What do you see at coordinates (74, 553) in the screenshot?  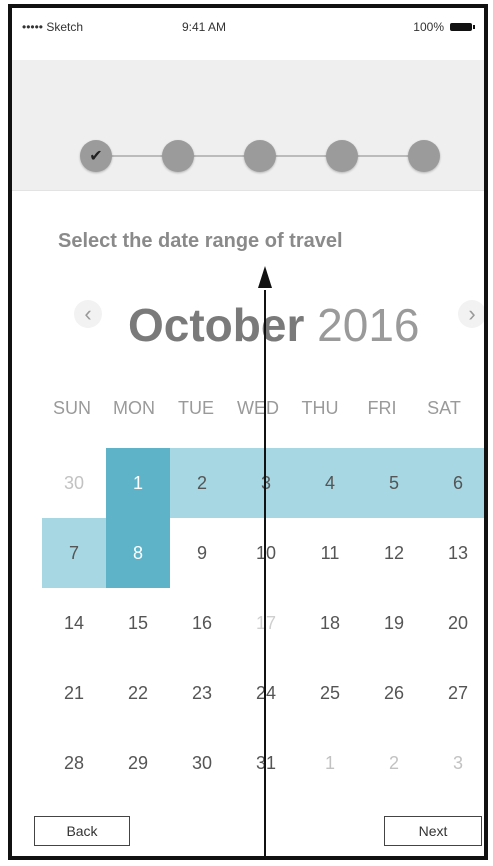 I see `day-cell-range: 7` at bounding box center [74, 553].